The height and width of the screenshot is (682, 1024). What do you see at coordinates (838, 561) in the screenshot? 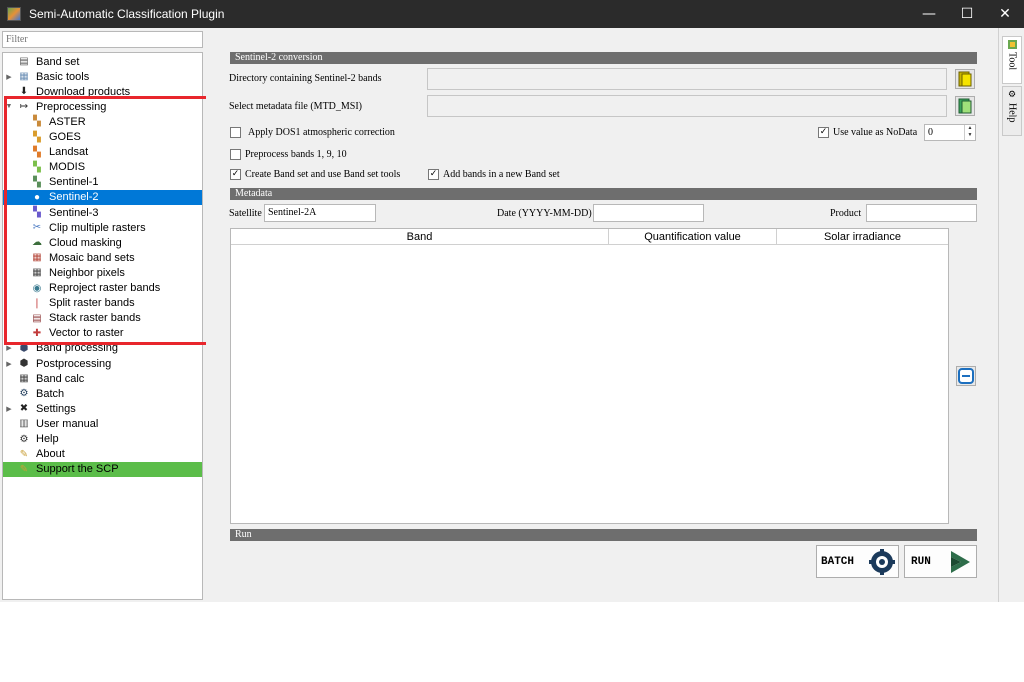
I see `batch-label: BATCH` at bounding box center [838, 561].